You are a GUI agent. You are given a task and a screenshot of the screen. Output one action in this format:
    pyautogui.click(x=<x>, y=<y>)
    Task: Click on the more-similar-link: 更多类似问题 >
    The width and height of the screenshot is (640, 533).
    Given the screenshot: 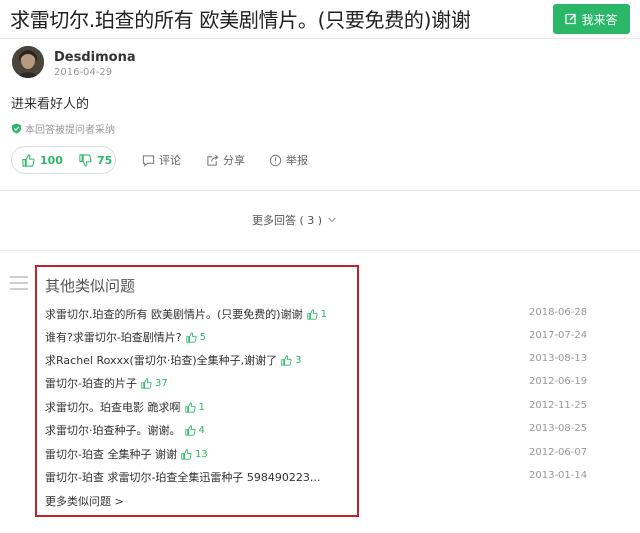 What is the action you would take?
    pyautogui.click(x=84, y=501)
    